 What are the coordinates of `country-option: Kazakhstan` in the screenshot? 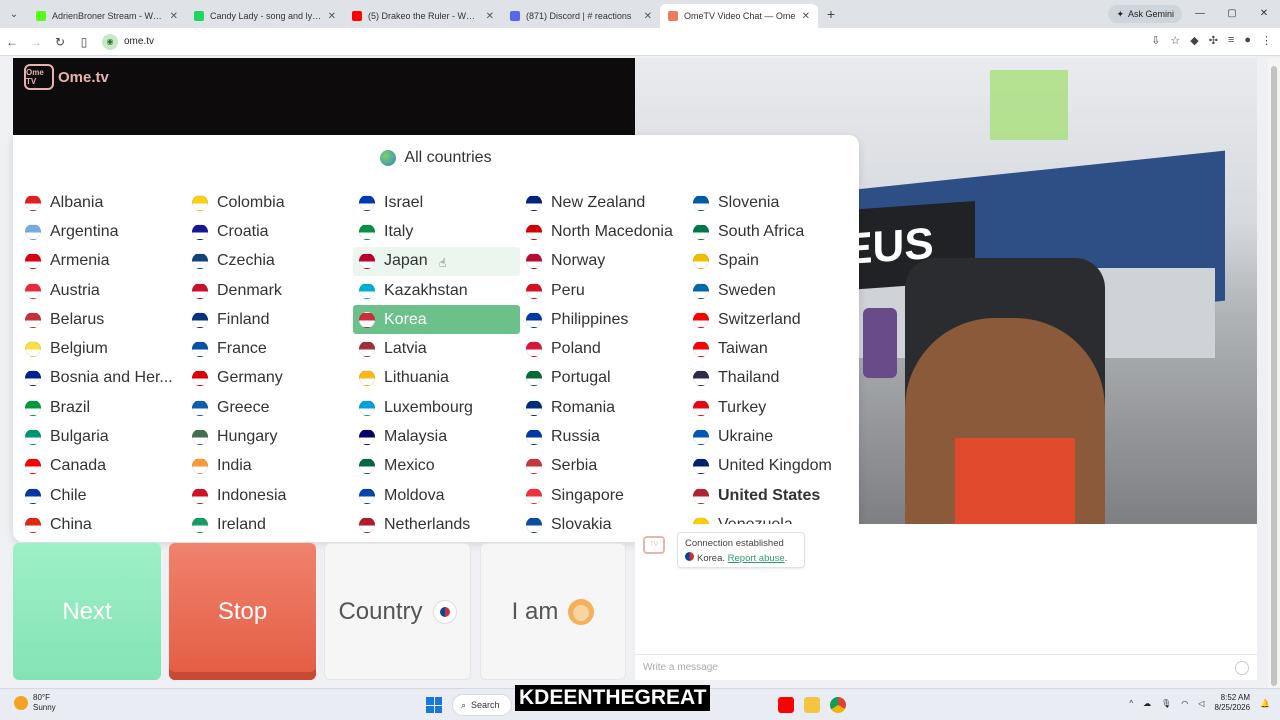 It's located at (436, 290).